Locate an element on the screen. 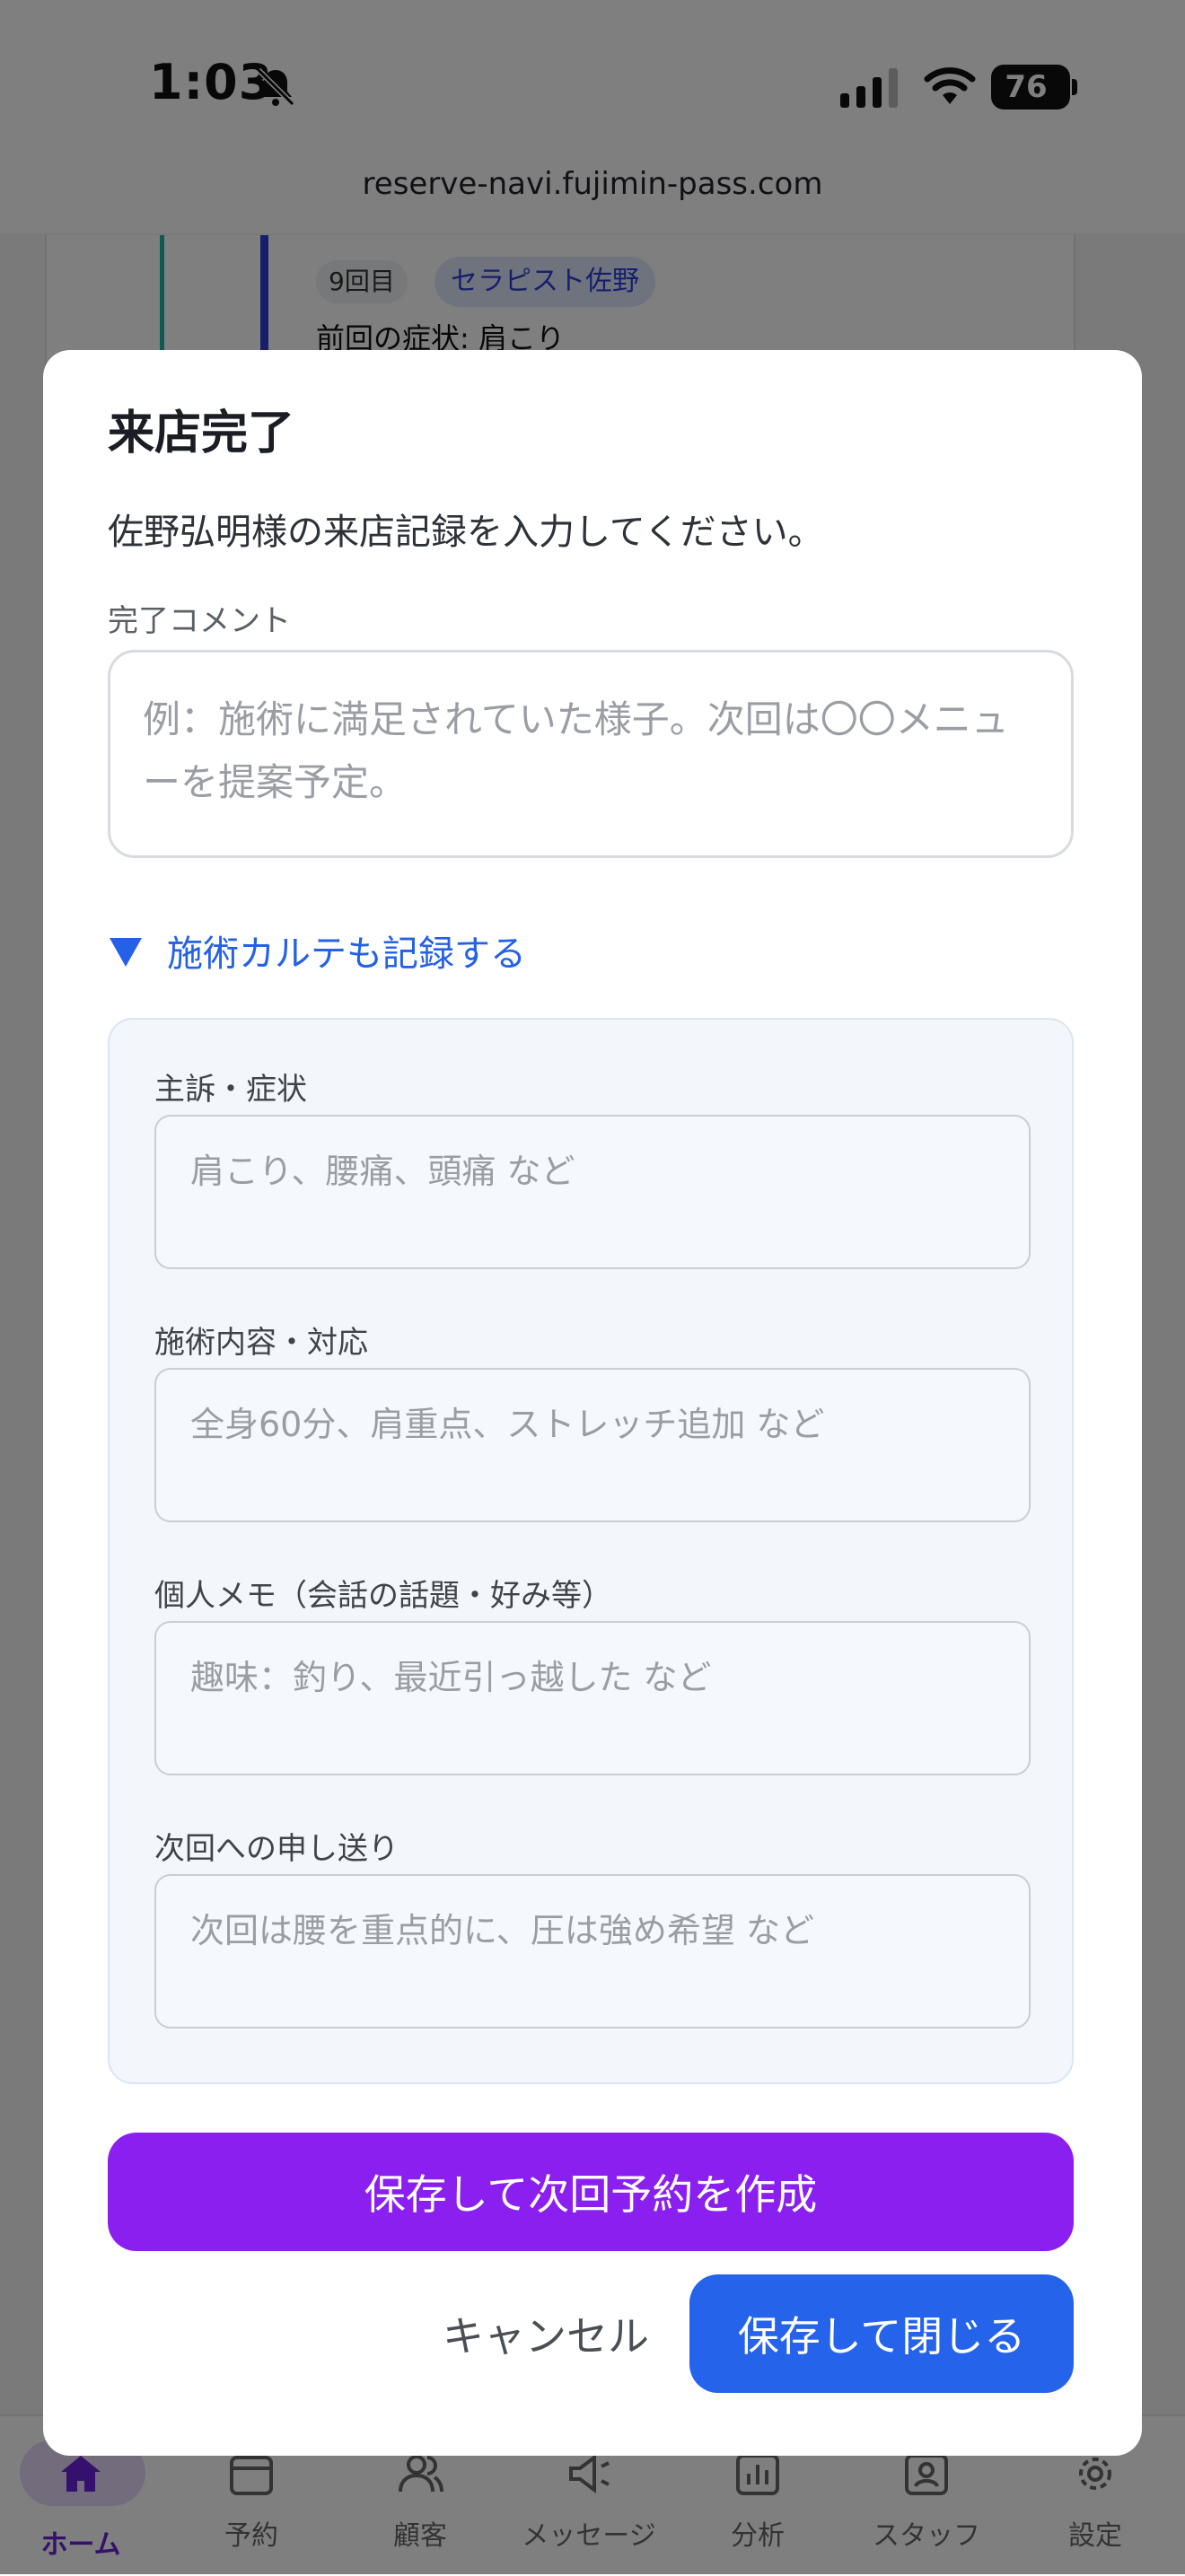  chief-complaint-frame is located at coordinates (592, 1192).